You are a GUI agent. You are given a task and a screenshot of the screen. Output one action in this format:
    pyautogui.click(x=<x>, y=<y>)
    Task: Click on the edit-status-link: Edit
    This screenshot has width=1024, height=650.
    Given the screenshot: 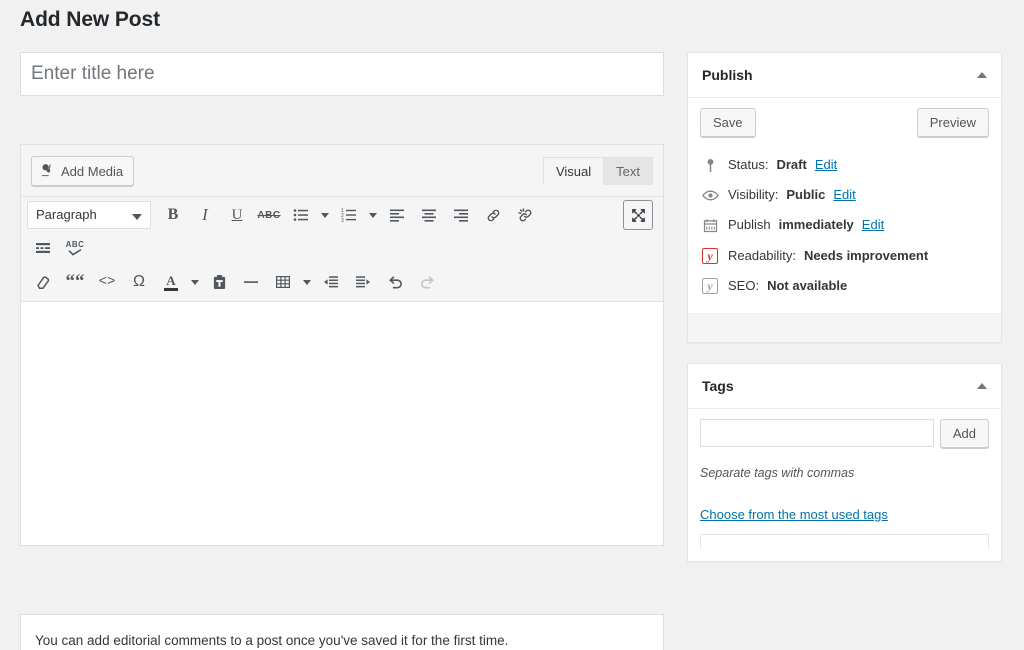 What is the action you would take?
    pyautogui.click(x=826, y=165)
    